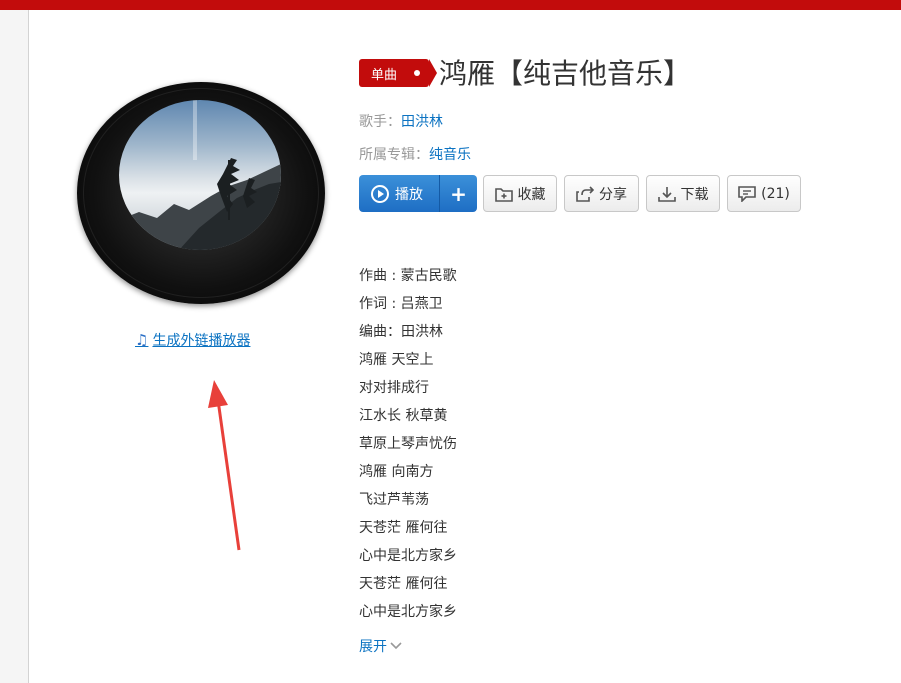 The width and height of the screenshot is (901, 683). What do you see at coordinates (142, 340) in the screenshot?
I see `music-note-icon: ♫` at bounding box center [142, 340].